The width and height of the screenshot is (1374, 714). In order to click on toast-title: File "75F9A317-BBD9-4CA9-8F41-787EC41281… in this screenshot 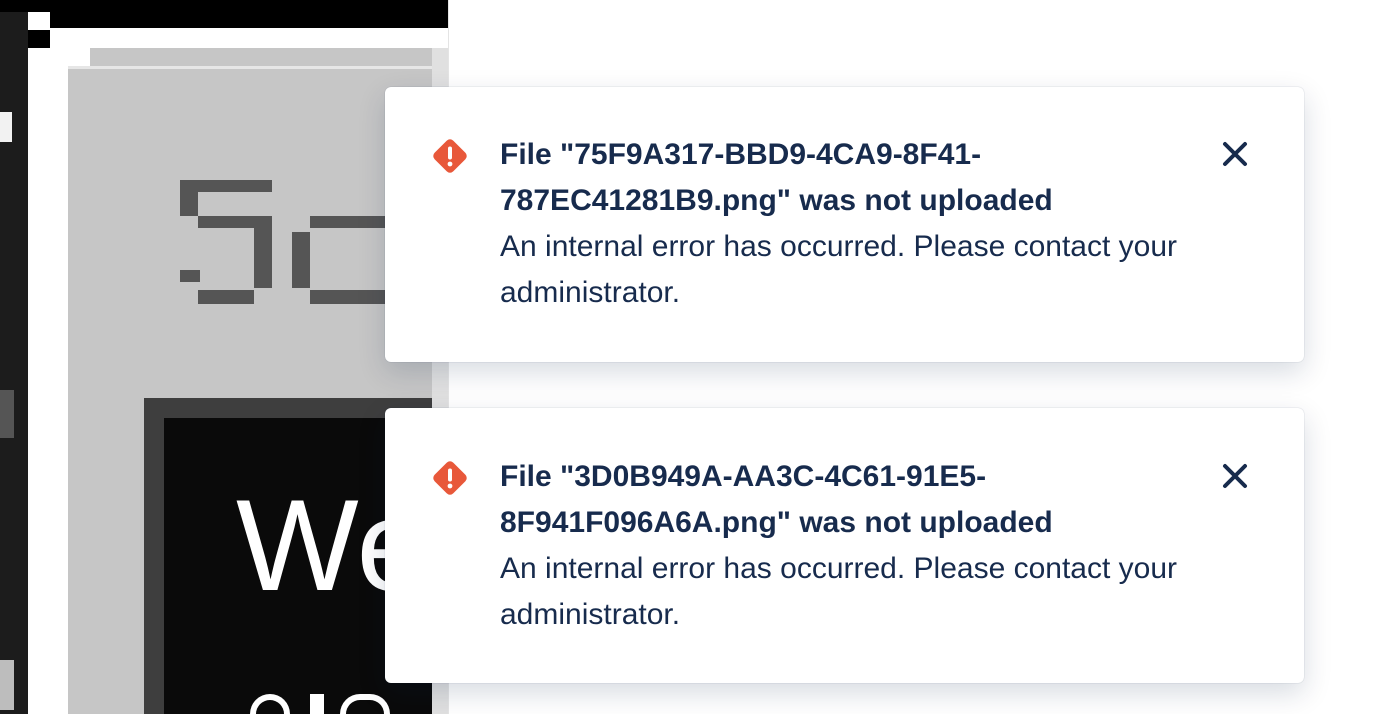, I will do `click(776, 177)`.